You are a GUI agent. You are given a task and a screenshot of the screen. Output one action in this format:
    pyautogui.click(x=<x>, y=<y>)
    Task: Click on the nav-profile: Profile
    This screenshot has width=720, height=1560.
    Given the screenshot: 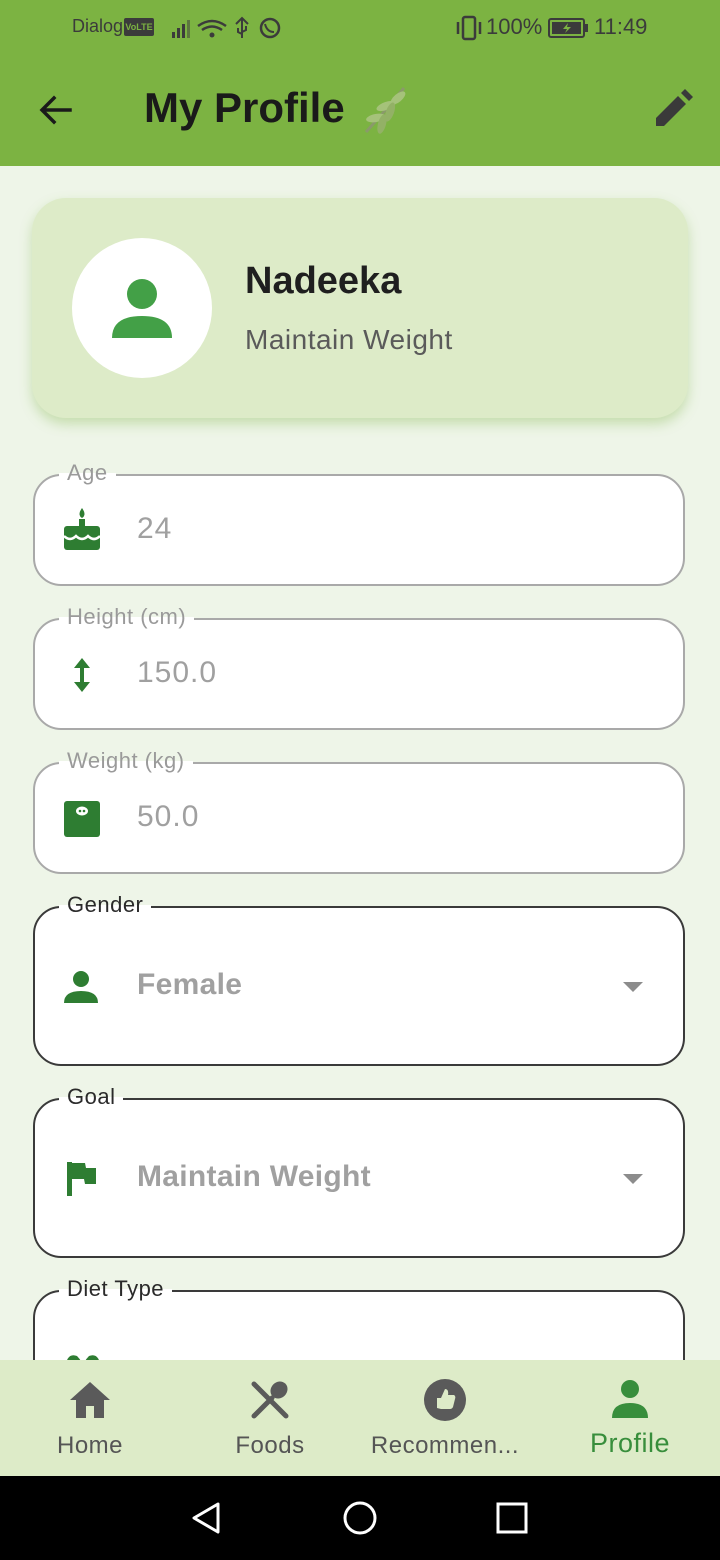 What is the action you would take?
    pyautogui.click(x=630, y=1418)
    